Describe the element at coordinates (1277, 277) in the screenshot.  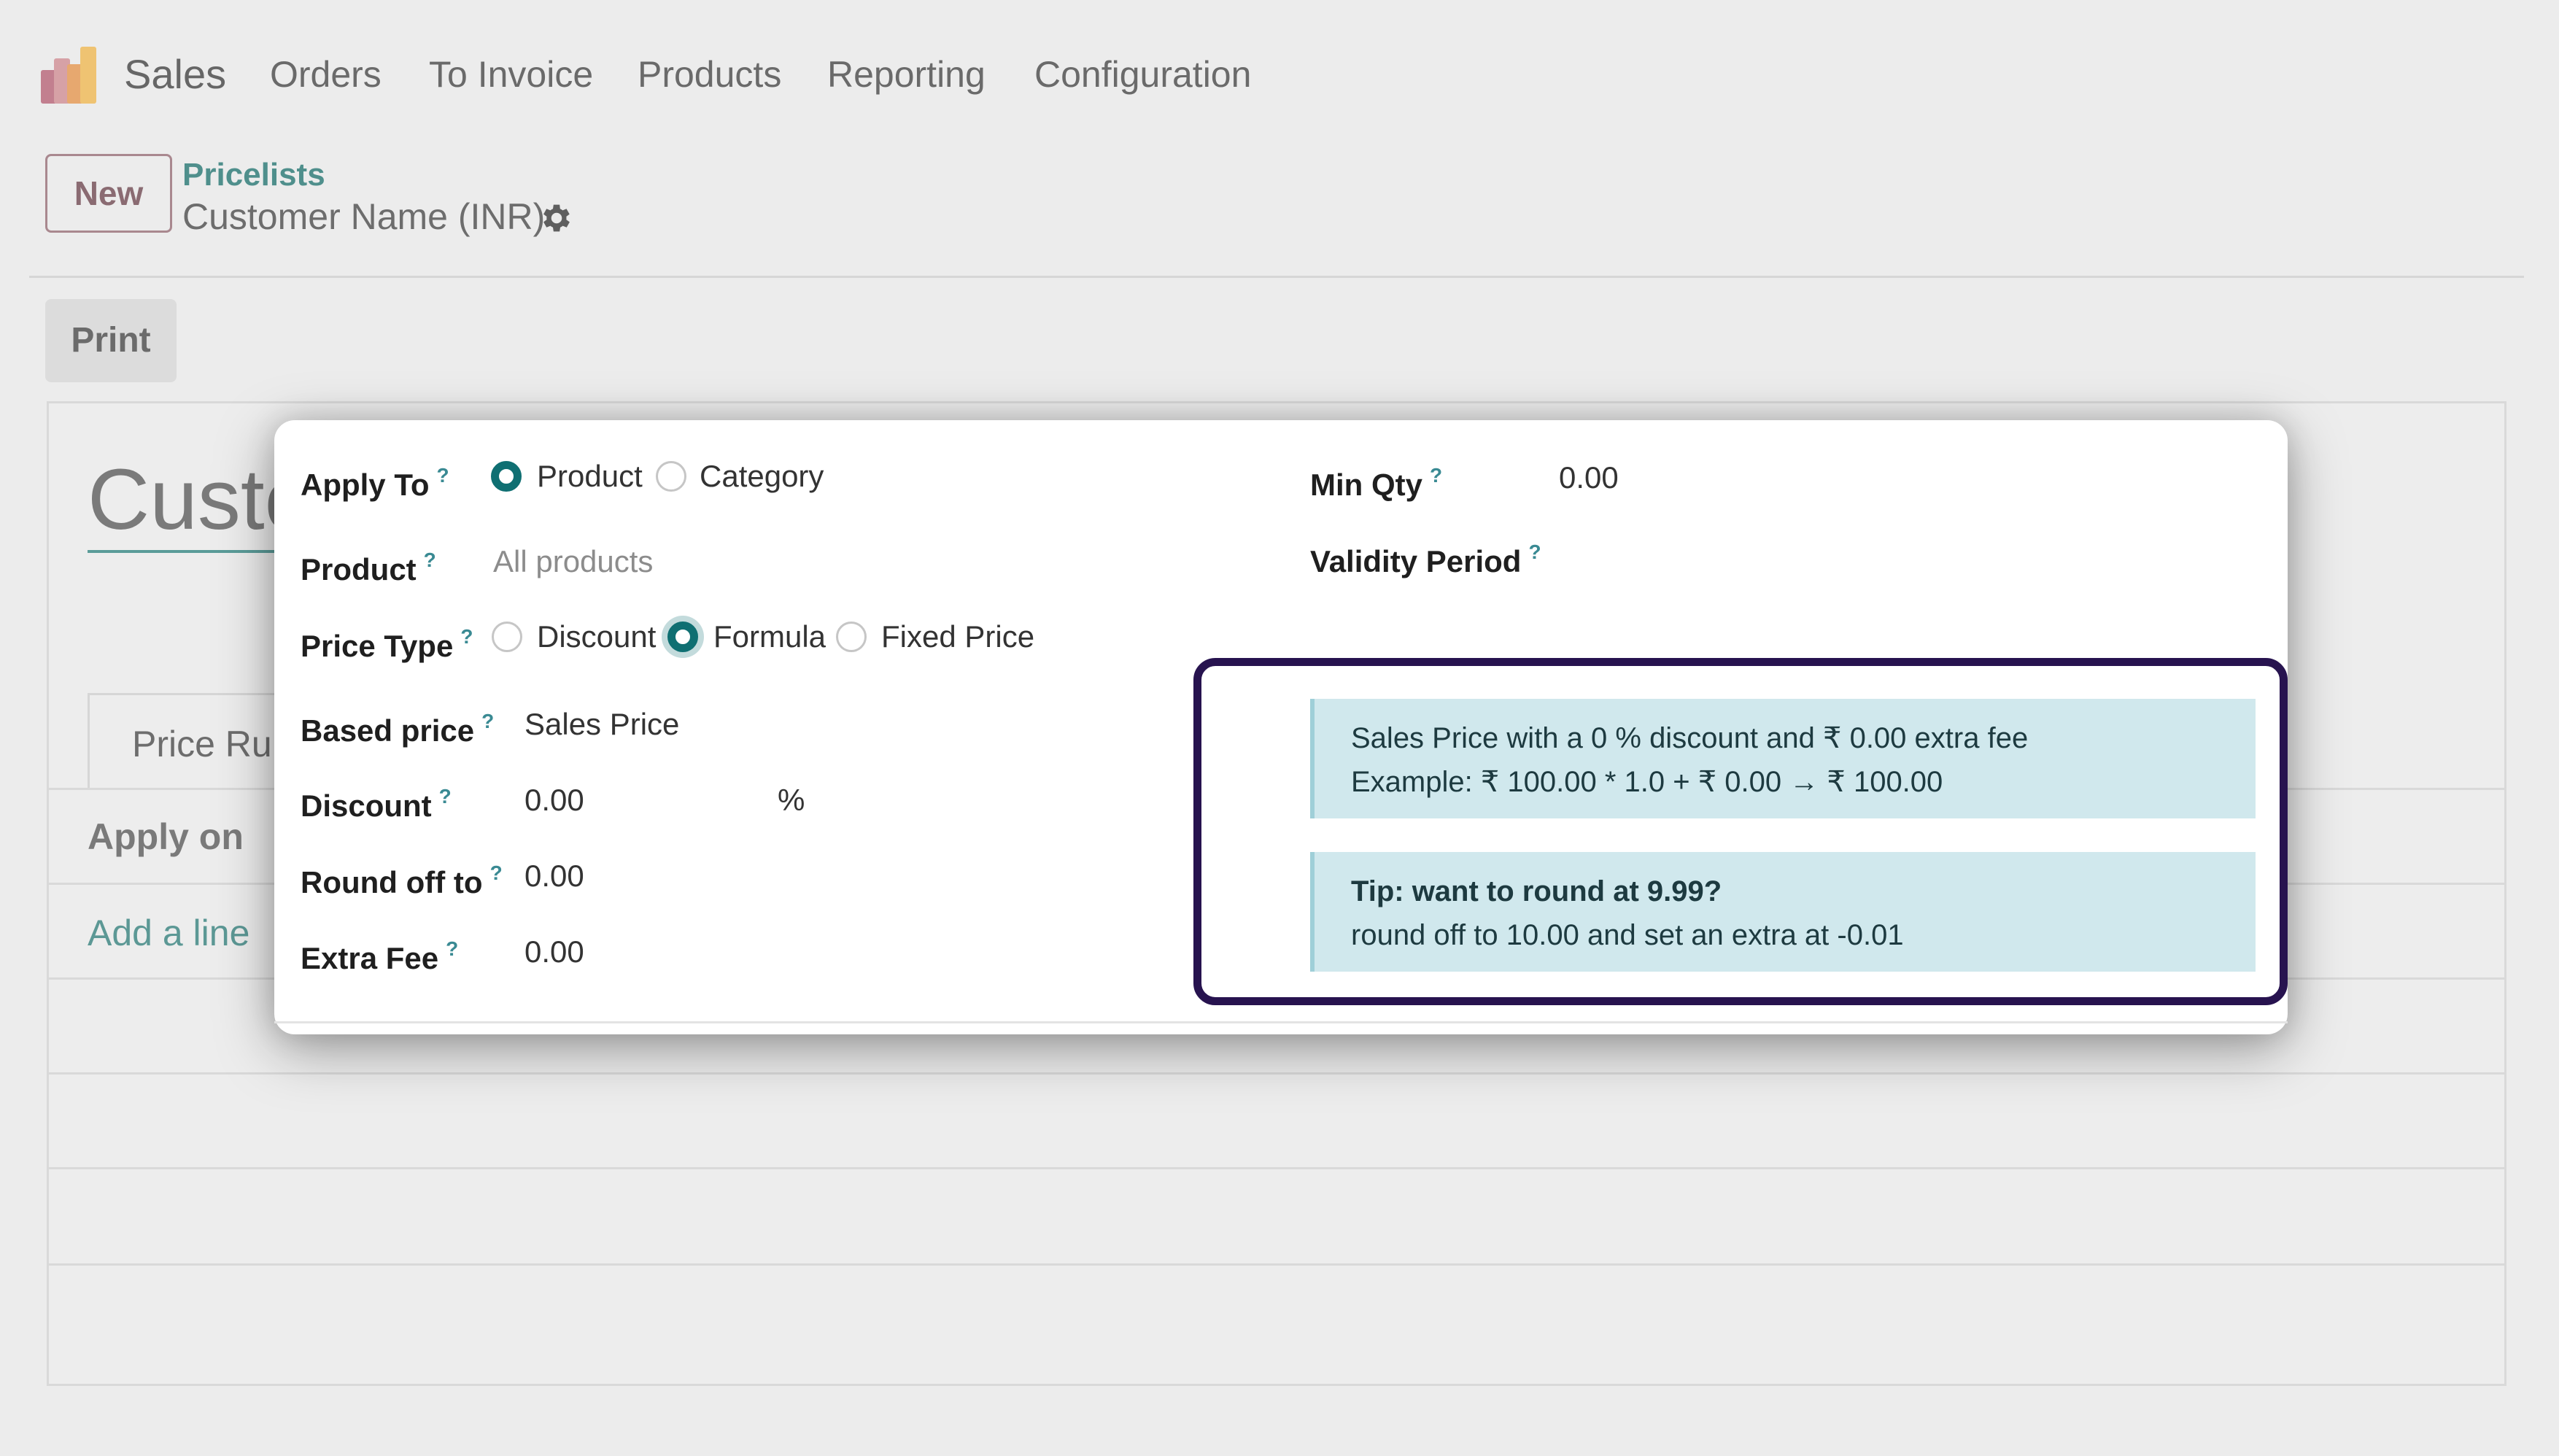
I see `control-panel-divider` at that location.